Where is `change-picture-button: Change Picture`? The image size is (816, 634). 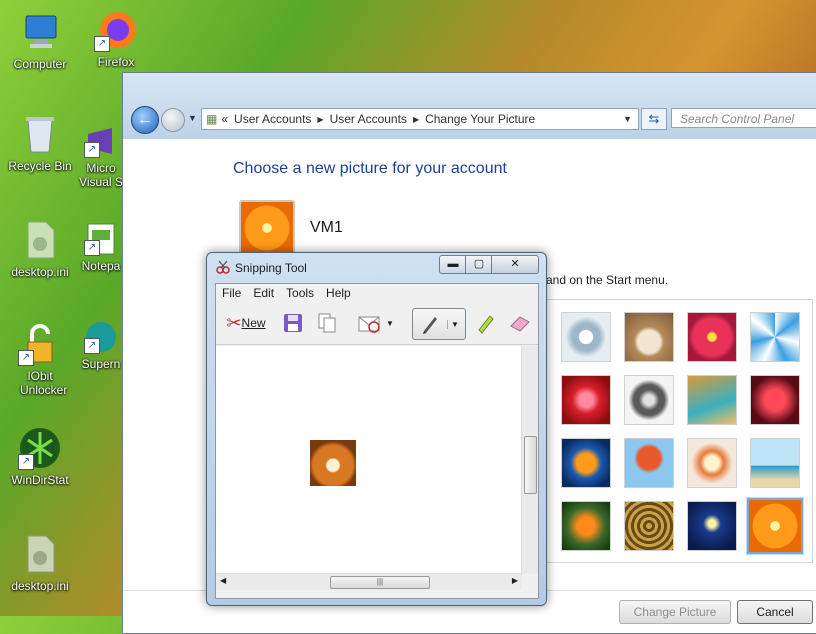 change-picture-button: Change Picture is located at coordinates (675, 612).